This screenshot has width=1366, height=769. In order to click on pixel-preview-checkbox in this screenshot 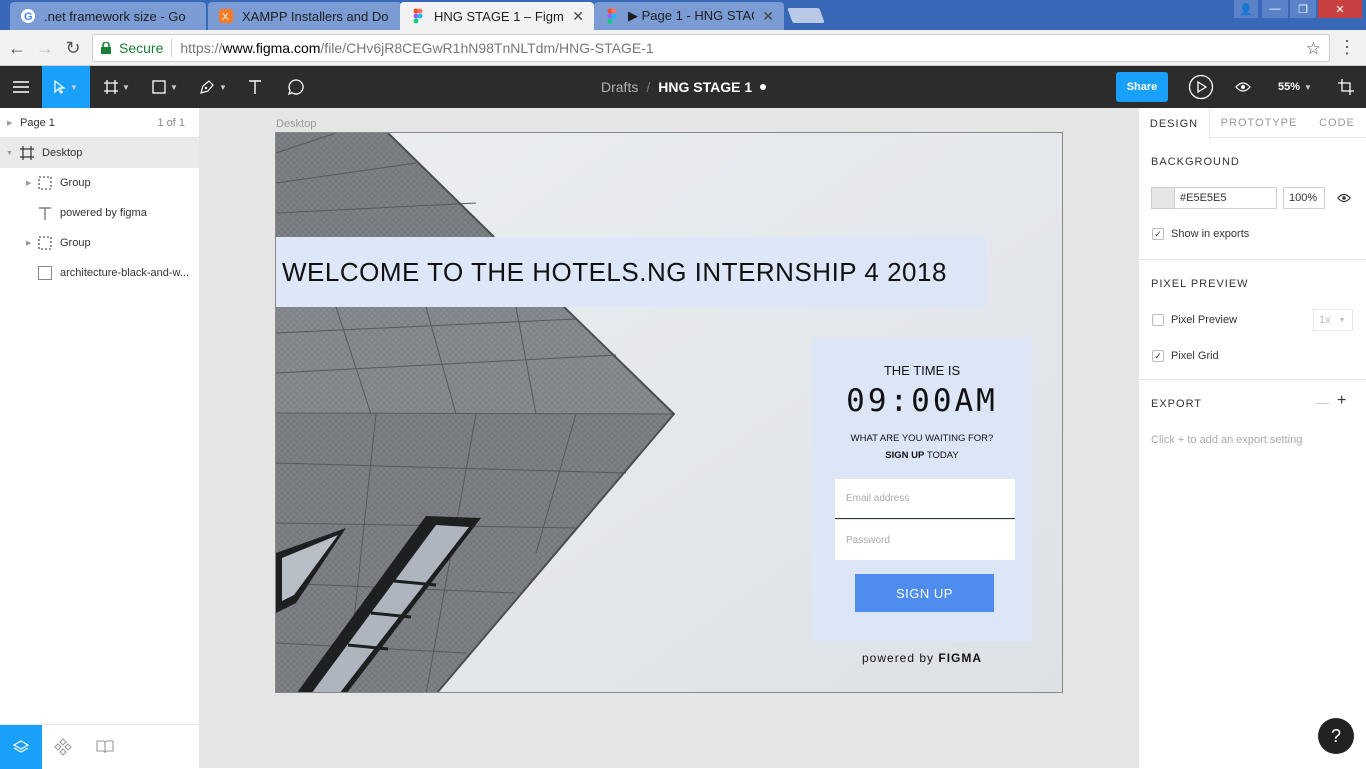, I will do `click(1158, 320)`.